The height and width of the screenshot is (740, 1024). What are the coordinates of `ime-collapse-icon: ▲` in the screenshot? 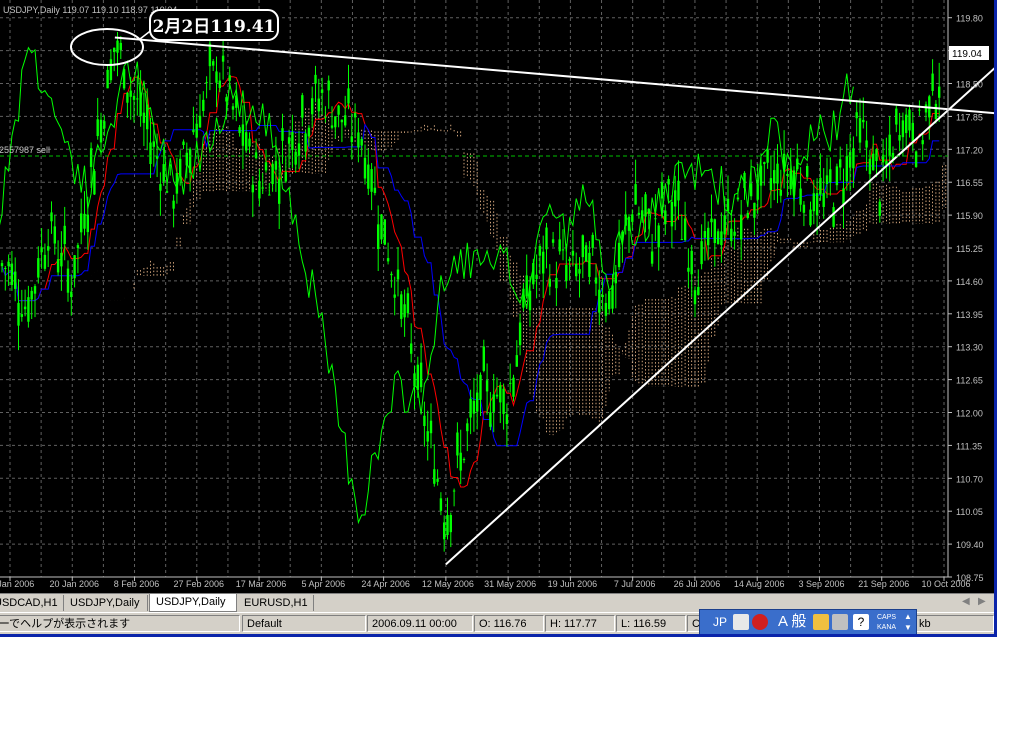 It's located at (908, 617).